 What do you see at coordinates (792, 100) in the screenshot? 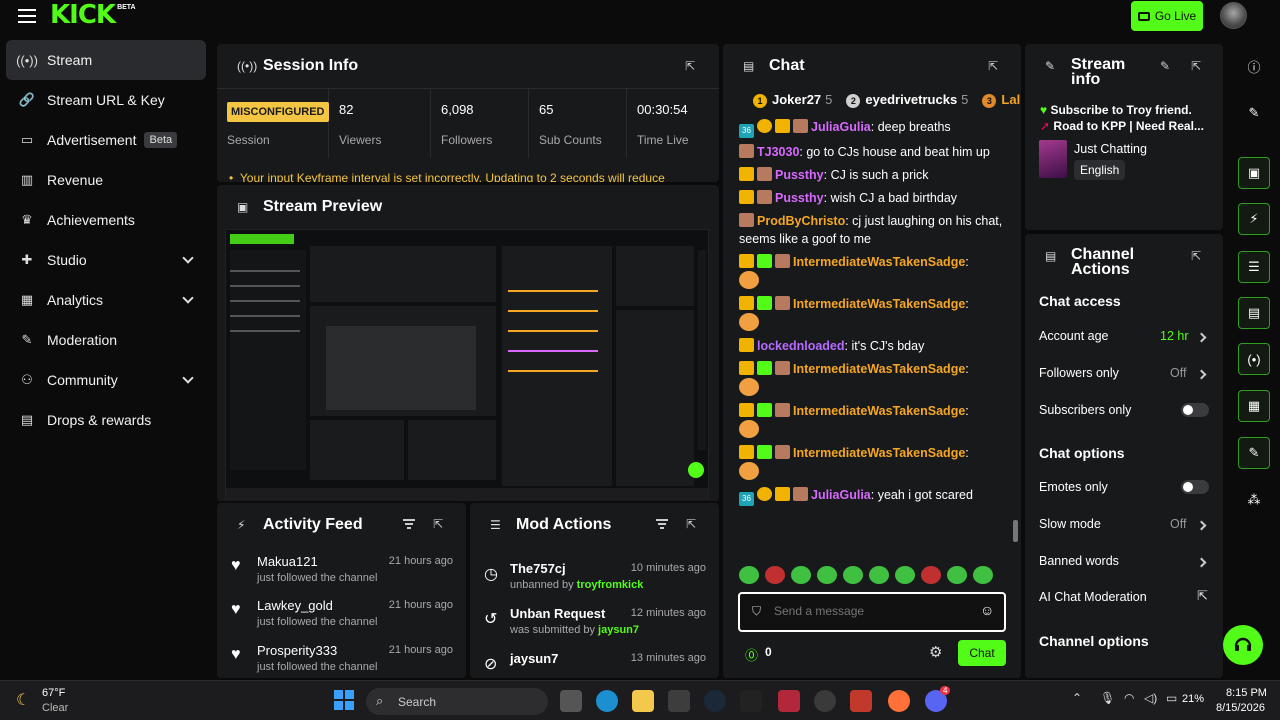
I see `leader-item: 1 Joker27 5` at bounding box center [792, 100].